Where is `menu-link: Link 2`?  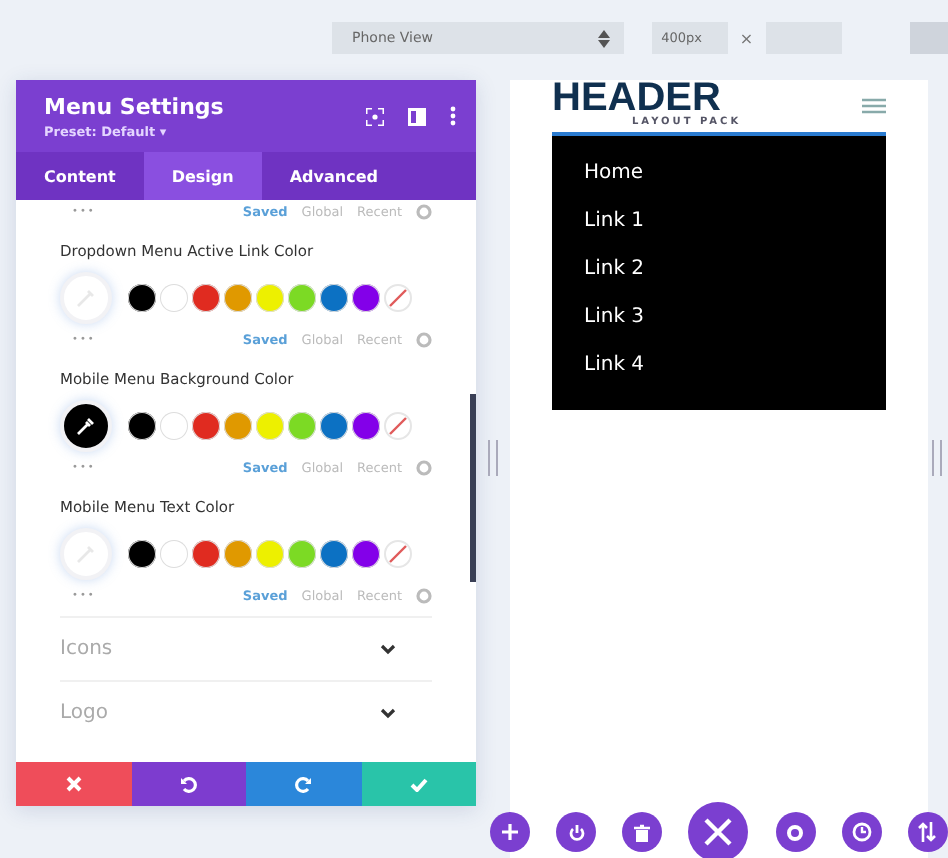
menu-link: Link 2 is located at coordinates (719, 269).